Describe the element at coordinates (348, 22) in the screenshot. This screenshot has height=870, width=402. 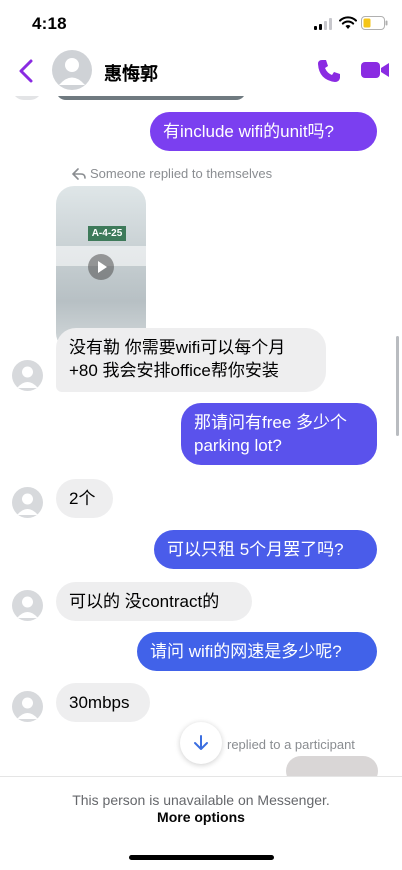
I see `wifi-icon` at that location.